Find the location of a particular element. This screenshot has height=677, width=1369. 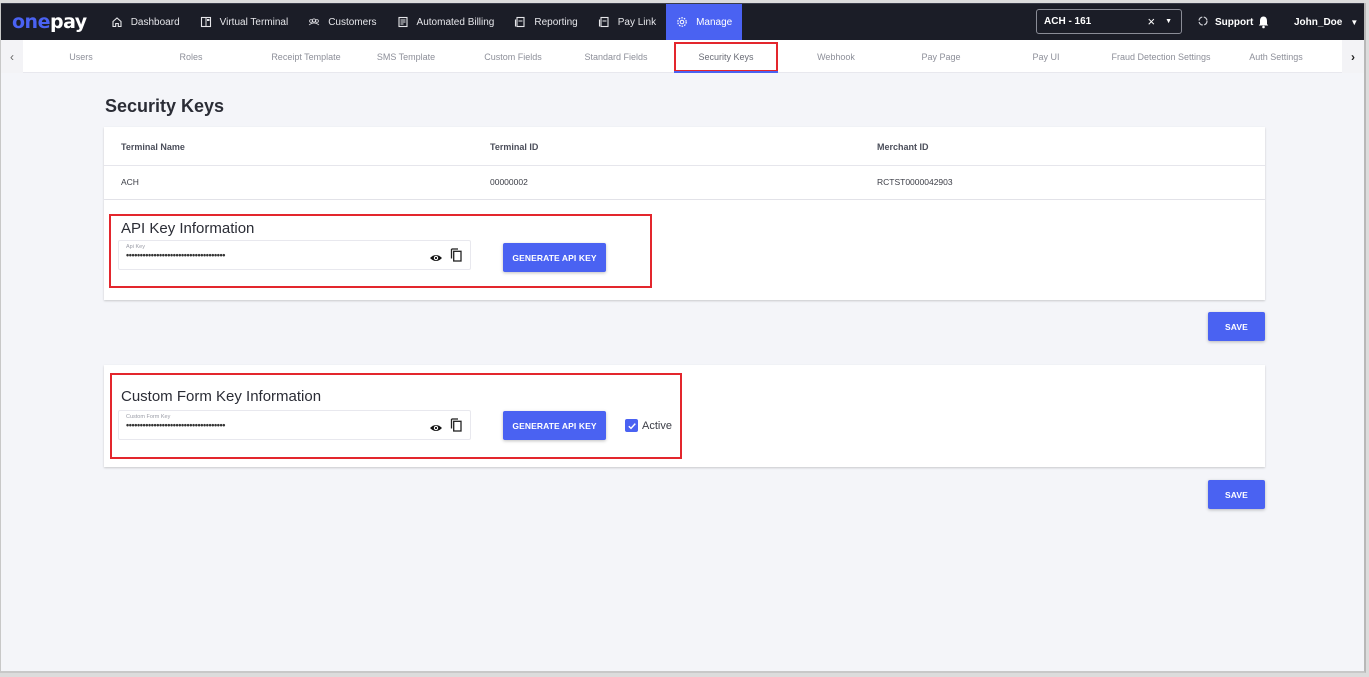

nav-customers: Customers is located at coordinates (342, 22).